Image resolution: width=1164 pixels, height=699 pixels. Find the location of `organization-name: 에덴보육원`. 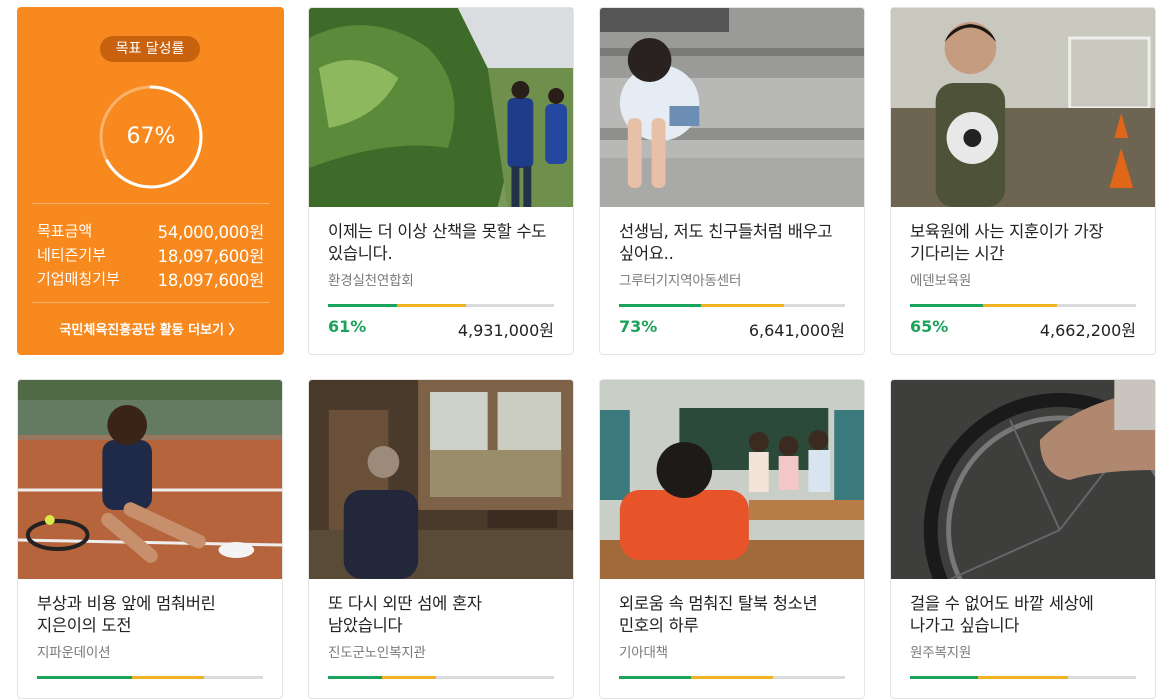

organization-name: 에덴보육원 is located at coordinates (941, 281).